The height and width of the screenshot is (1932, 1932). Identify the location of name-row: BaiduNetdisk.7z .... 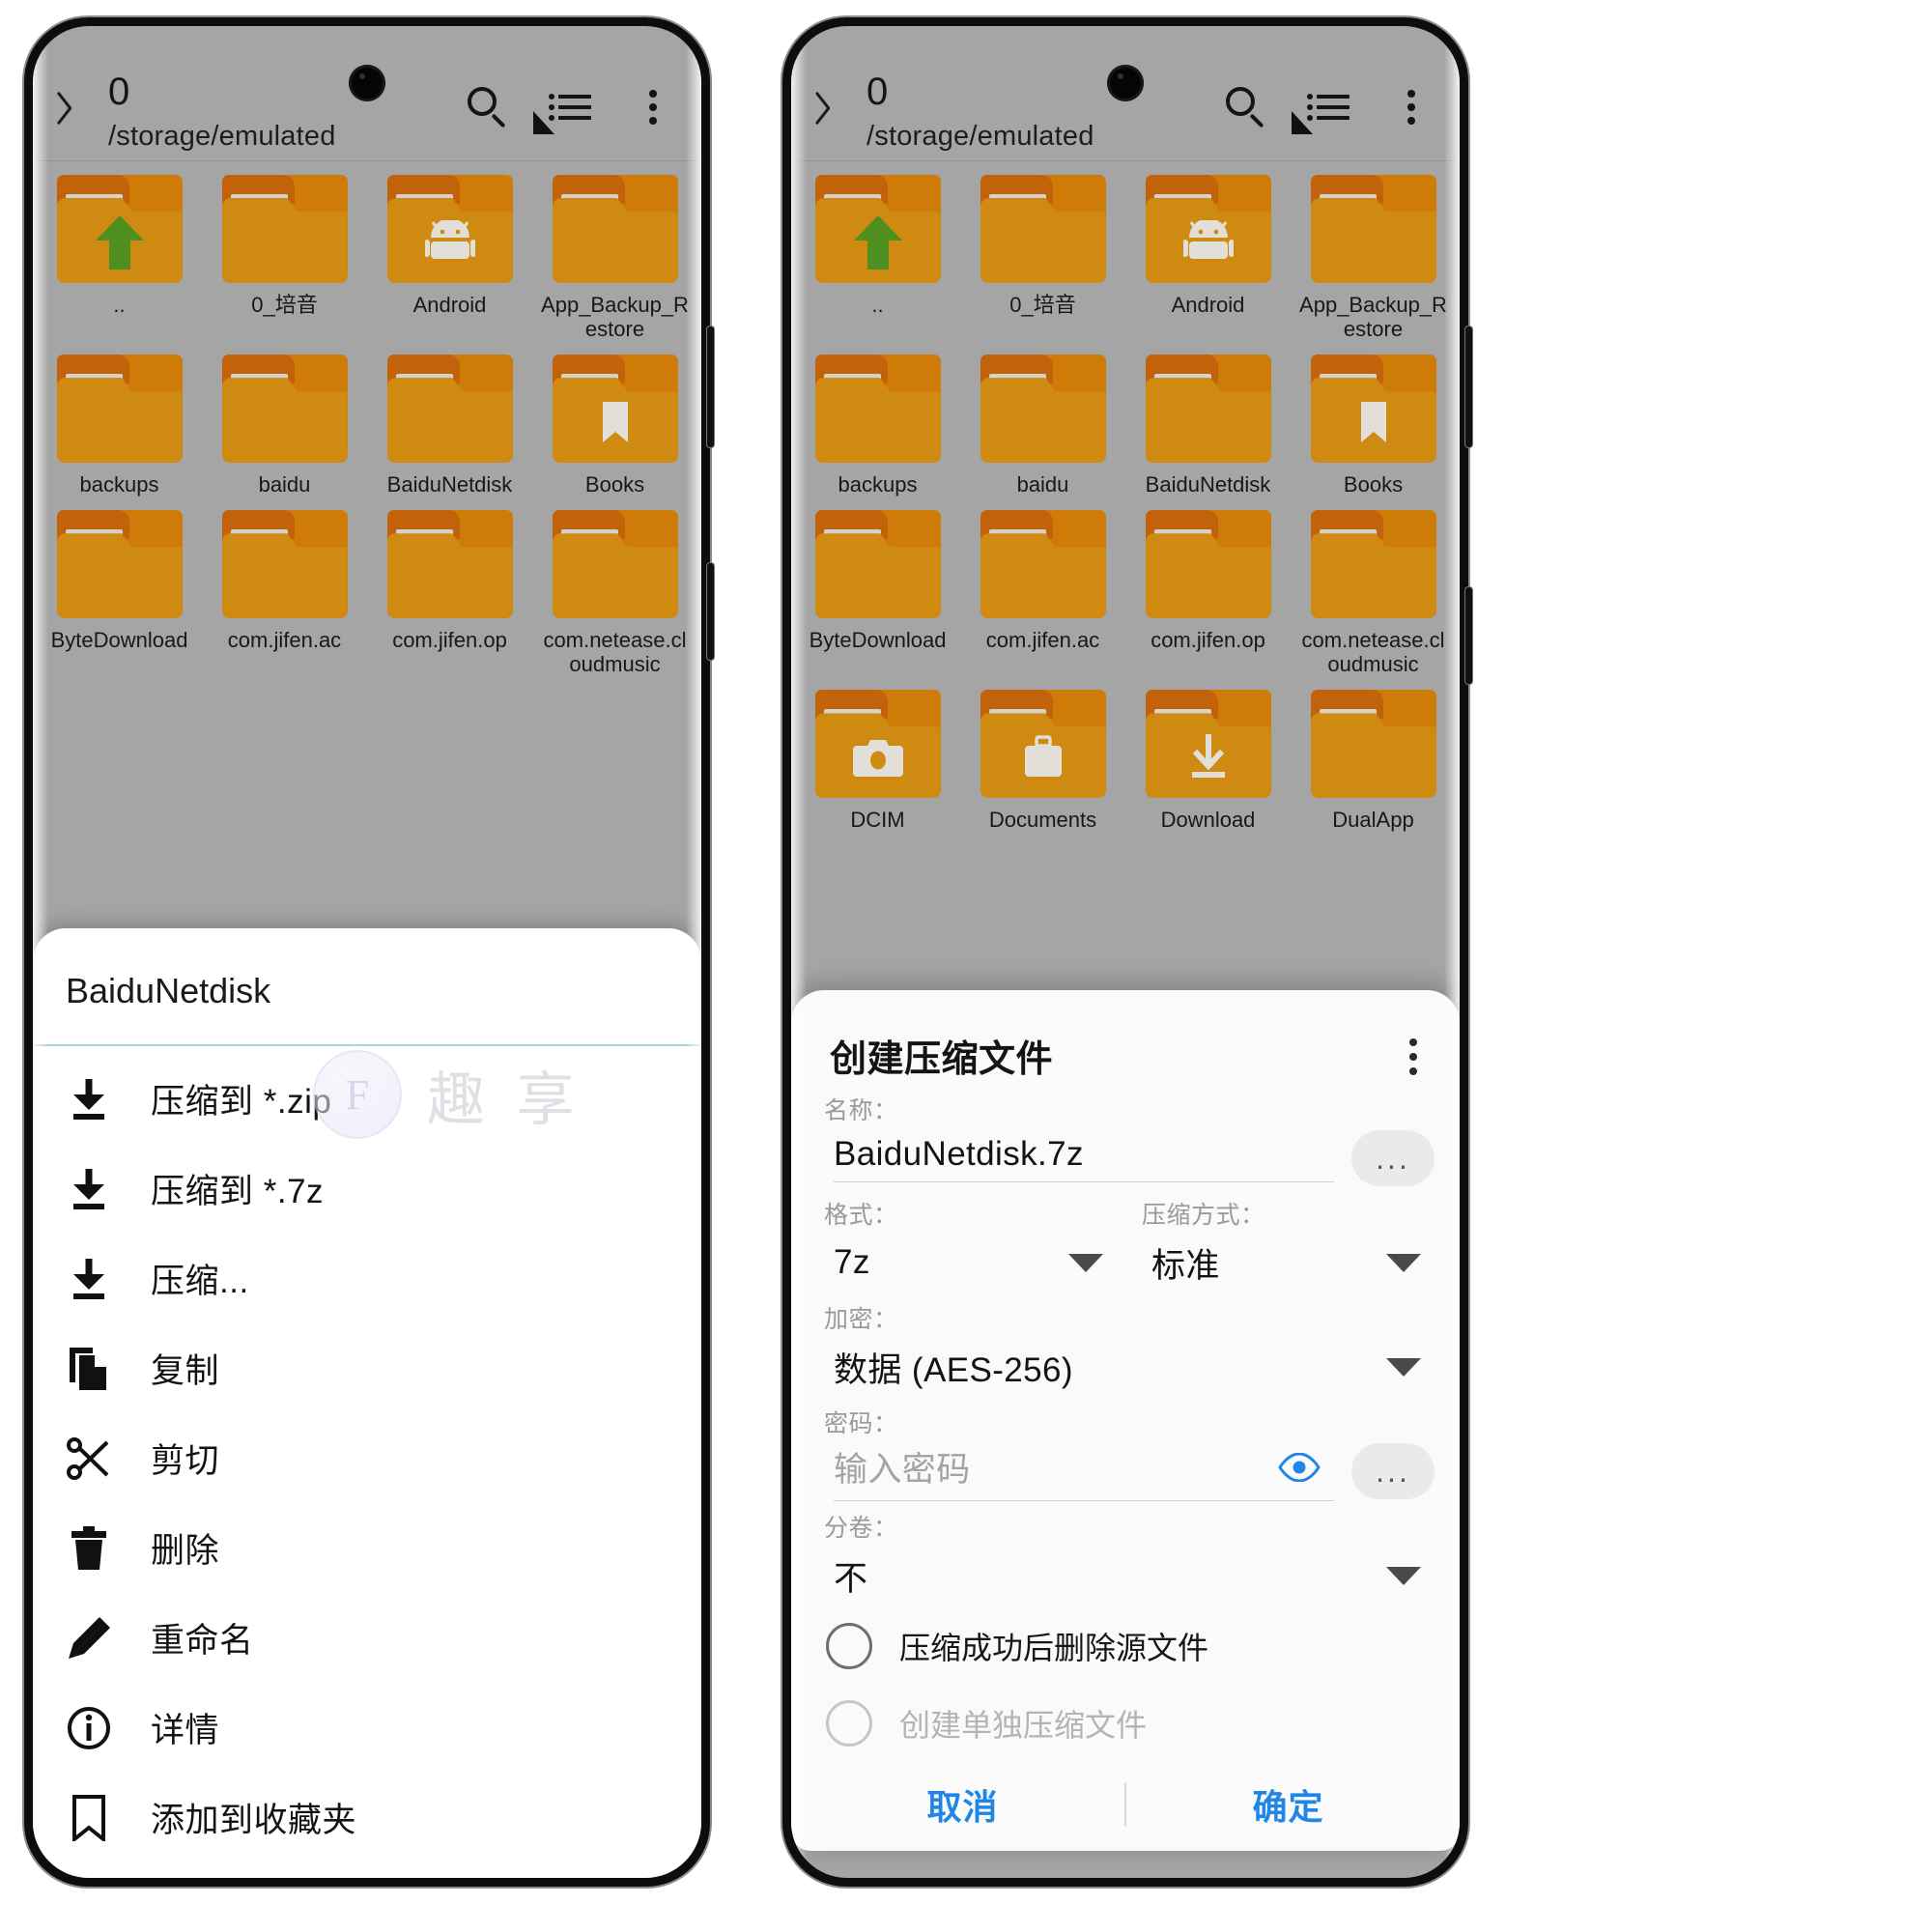
(1125, 1158).